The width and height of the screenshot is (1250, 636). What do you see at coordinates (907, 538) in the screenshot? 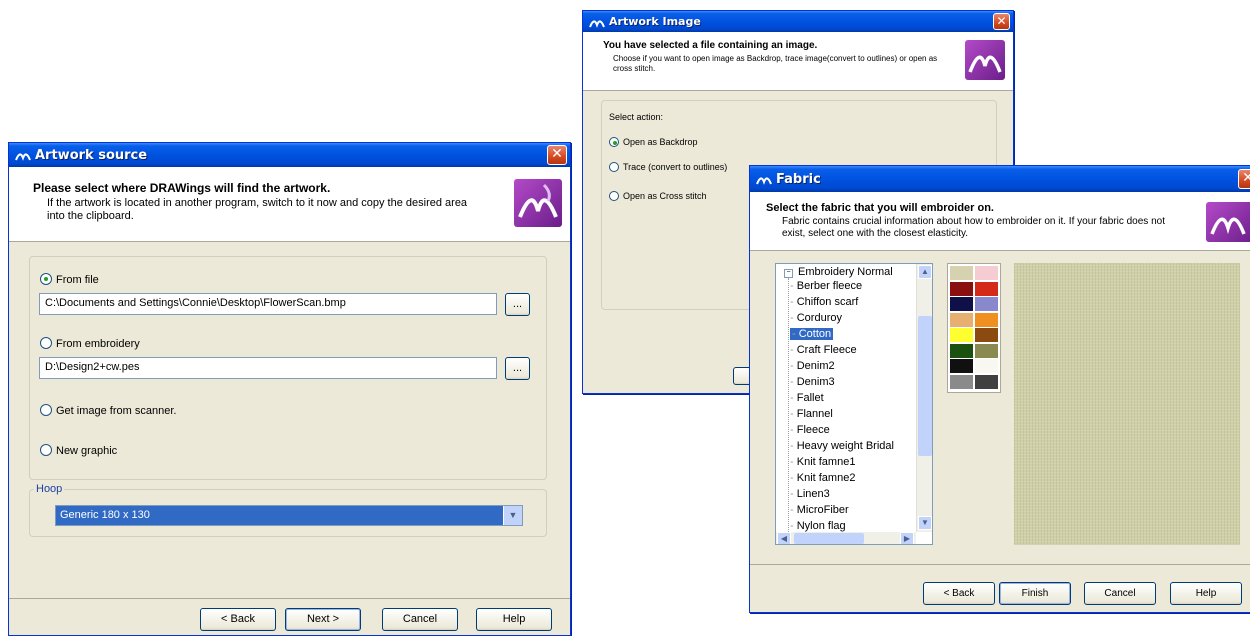
I see `scroll-right-icon: ▶` at bounding box center [907, 538].